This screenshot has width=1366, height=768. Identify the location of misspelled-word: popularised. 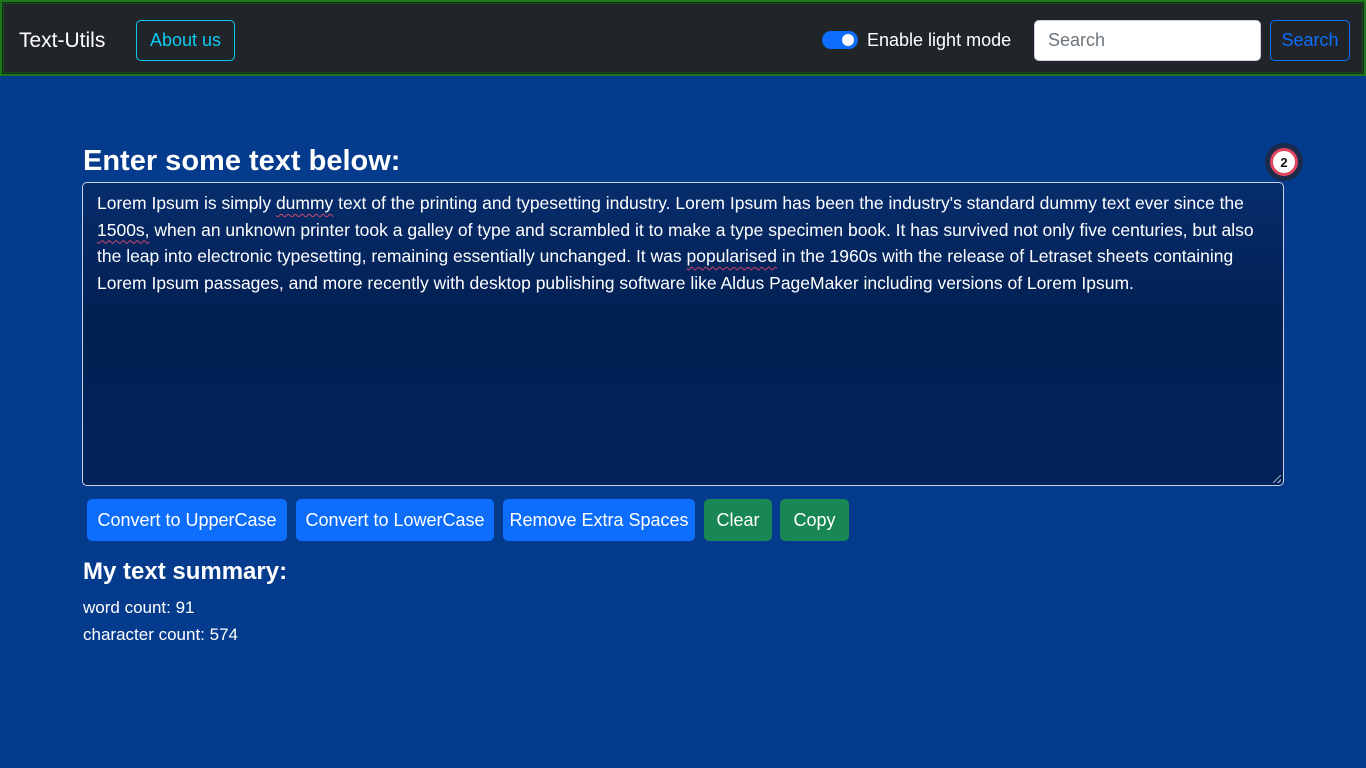
(731, 256).